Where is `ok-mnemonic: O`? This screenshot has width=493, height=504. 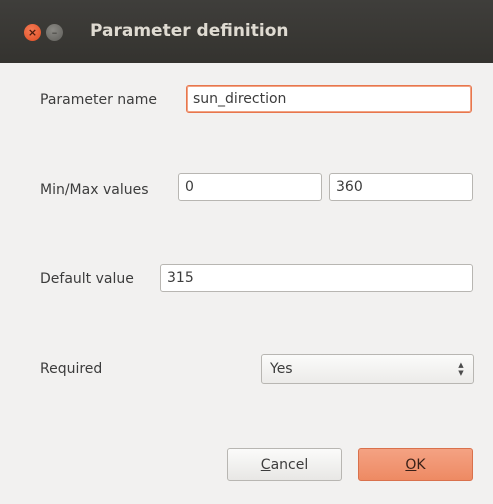
ok-mnemonic: O is located at coordinates (411, 464).